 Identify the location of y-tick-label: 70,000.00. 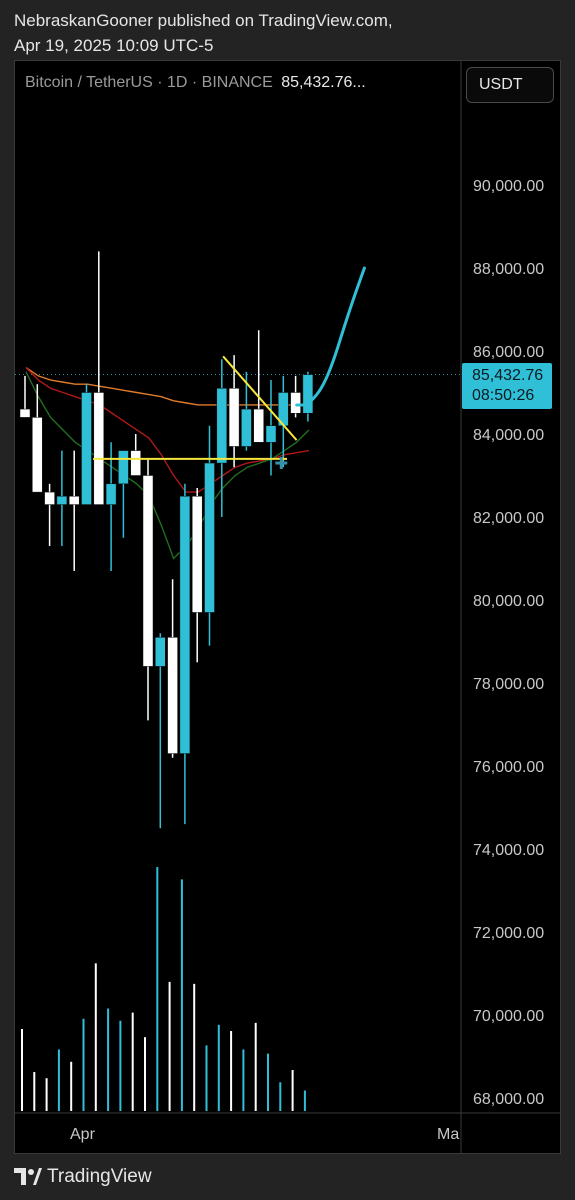
(508, 1016).